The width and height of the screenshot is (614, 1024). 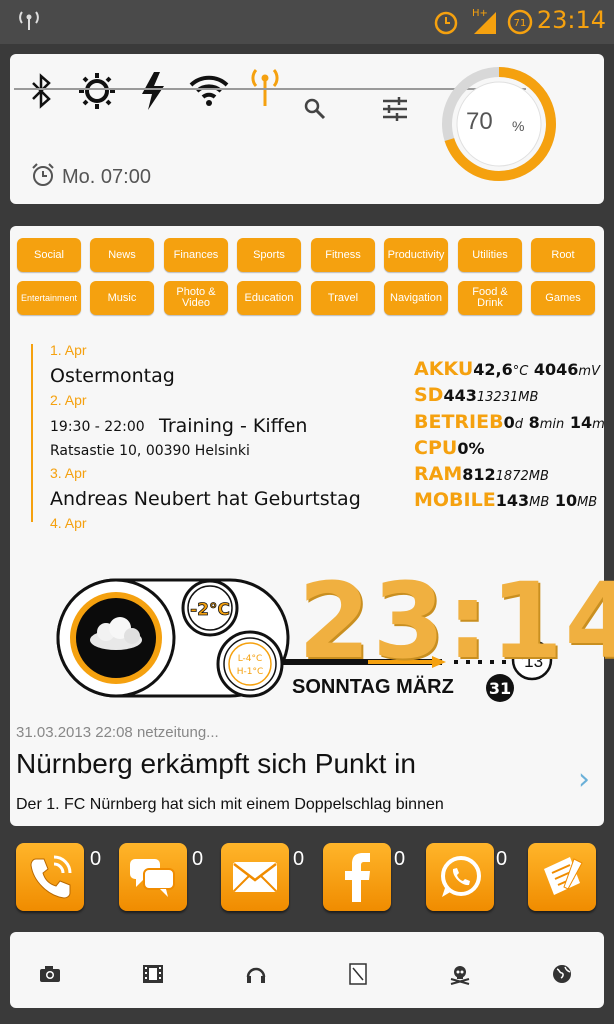 What do you see at coordinates (49, 255) in the screenshot?
I see `category-social: Social` at bounding box center [49, 255].